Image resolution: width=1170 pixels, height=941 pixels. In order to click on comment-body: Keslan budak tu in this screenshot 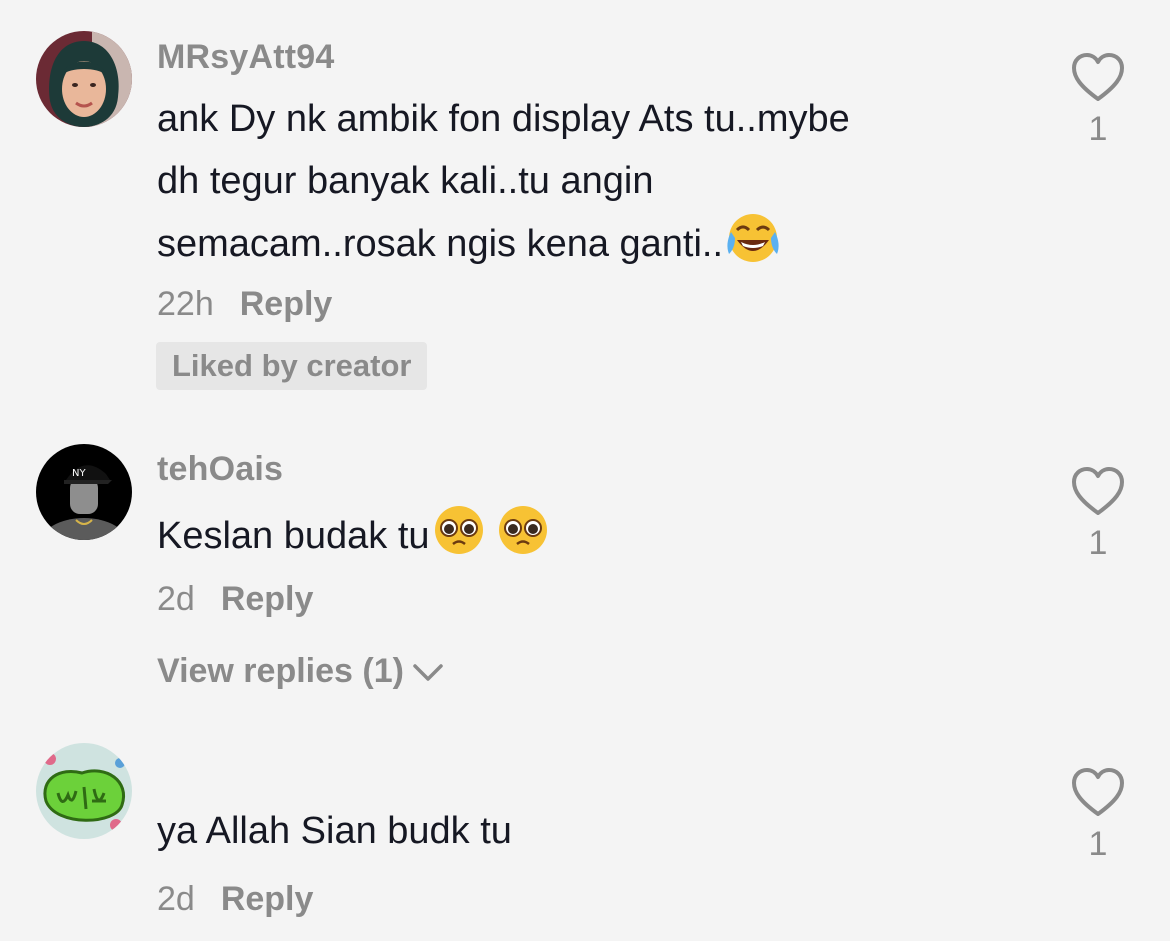, I will do `click(293, 536)`.